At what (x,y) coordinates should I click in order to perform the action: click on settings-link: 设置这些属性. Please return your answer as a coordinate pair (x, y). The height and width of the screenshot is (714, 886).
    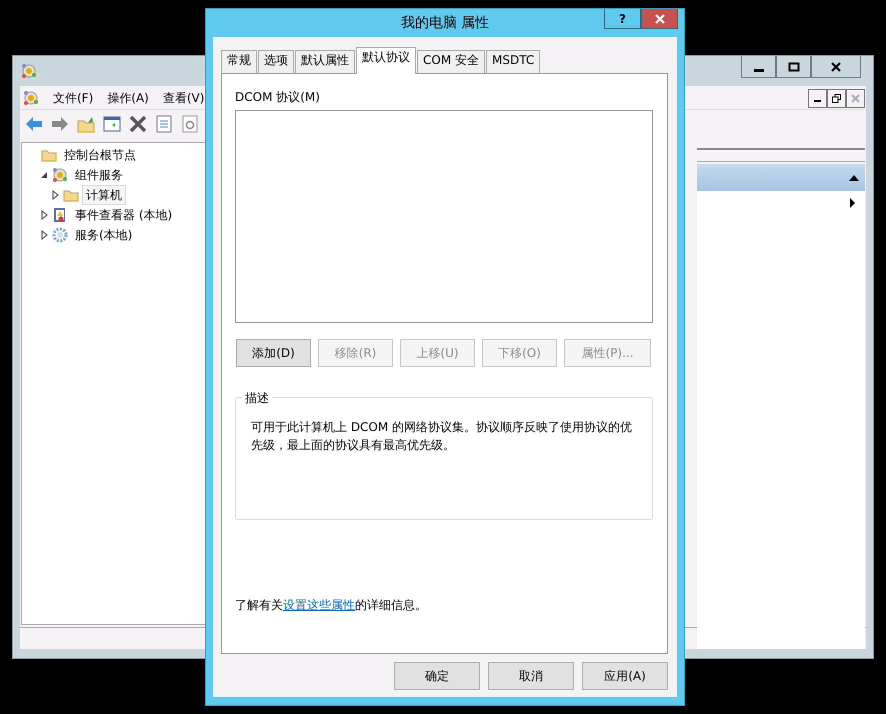
    Looking at the image, I should click on (319, 605).